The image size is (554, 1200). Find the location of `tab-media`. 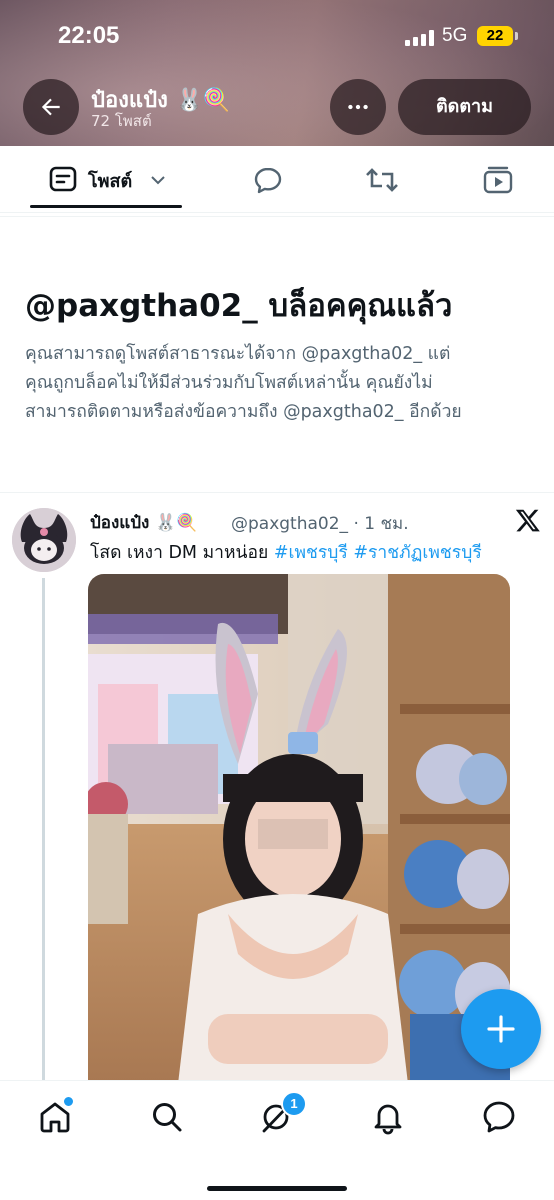

tab-media is located at coordinates (500, 179).